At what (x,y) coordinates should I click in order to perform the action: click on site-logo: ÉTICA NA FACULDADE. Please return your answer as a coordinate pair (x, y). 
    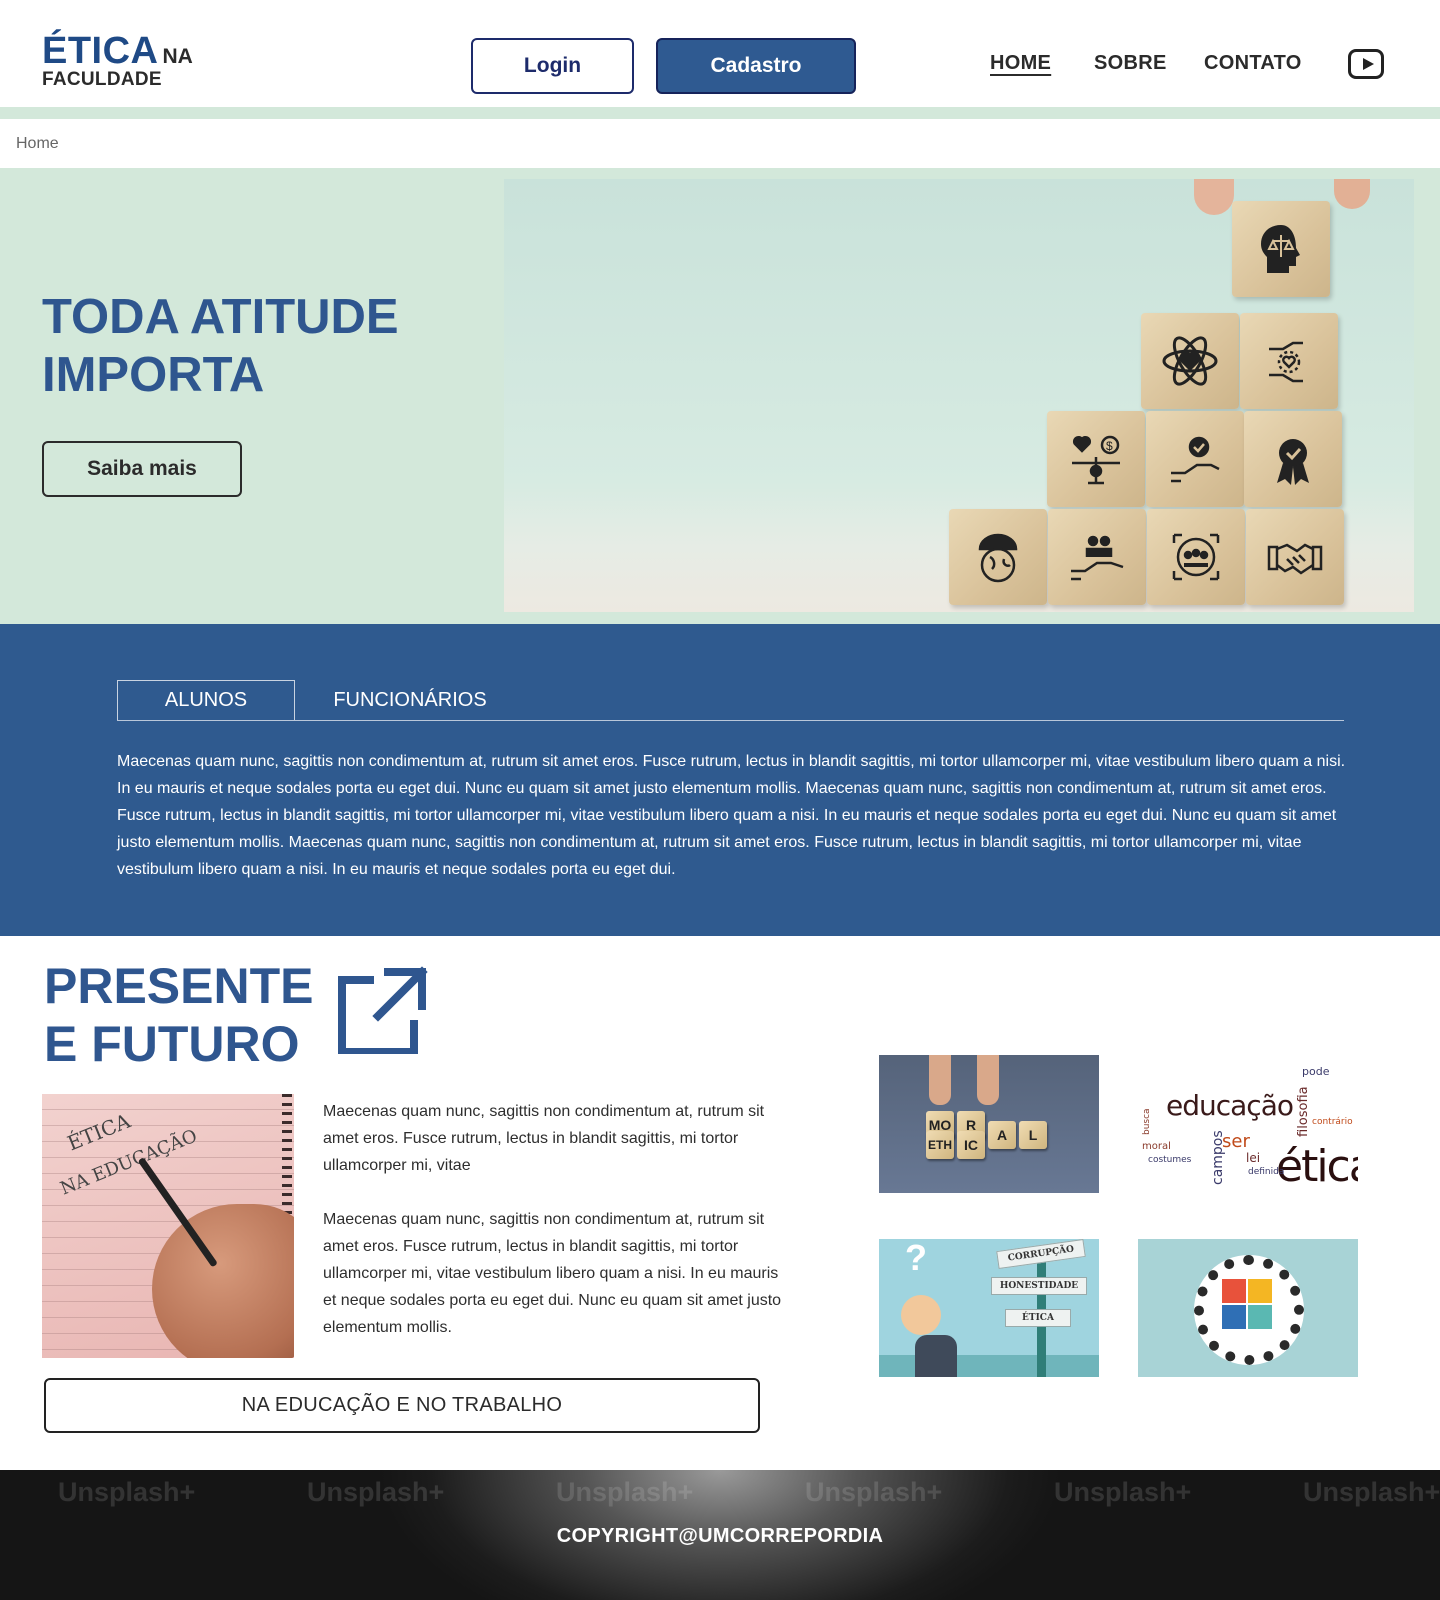
    Looking at the image, I should click on (117, 60).